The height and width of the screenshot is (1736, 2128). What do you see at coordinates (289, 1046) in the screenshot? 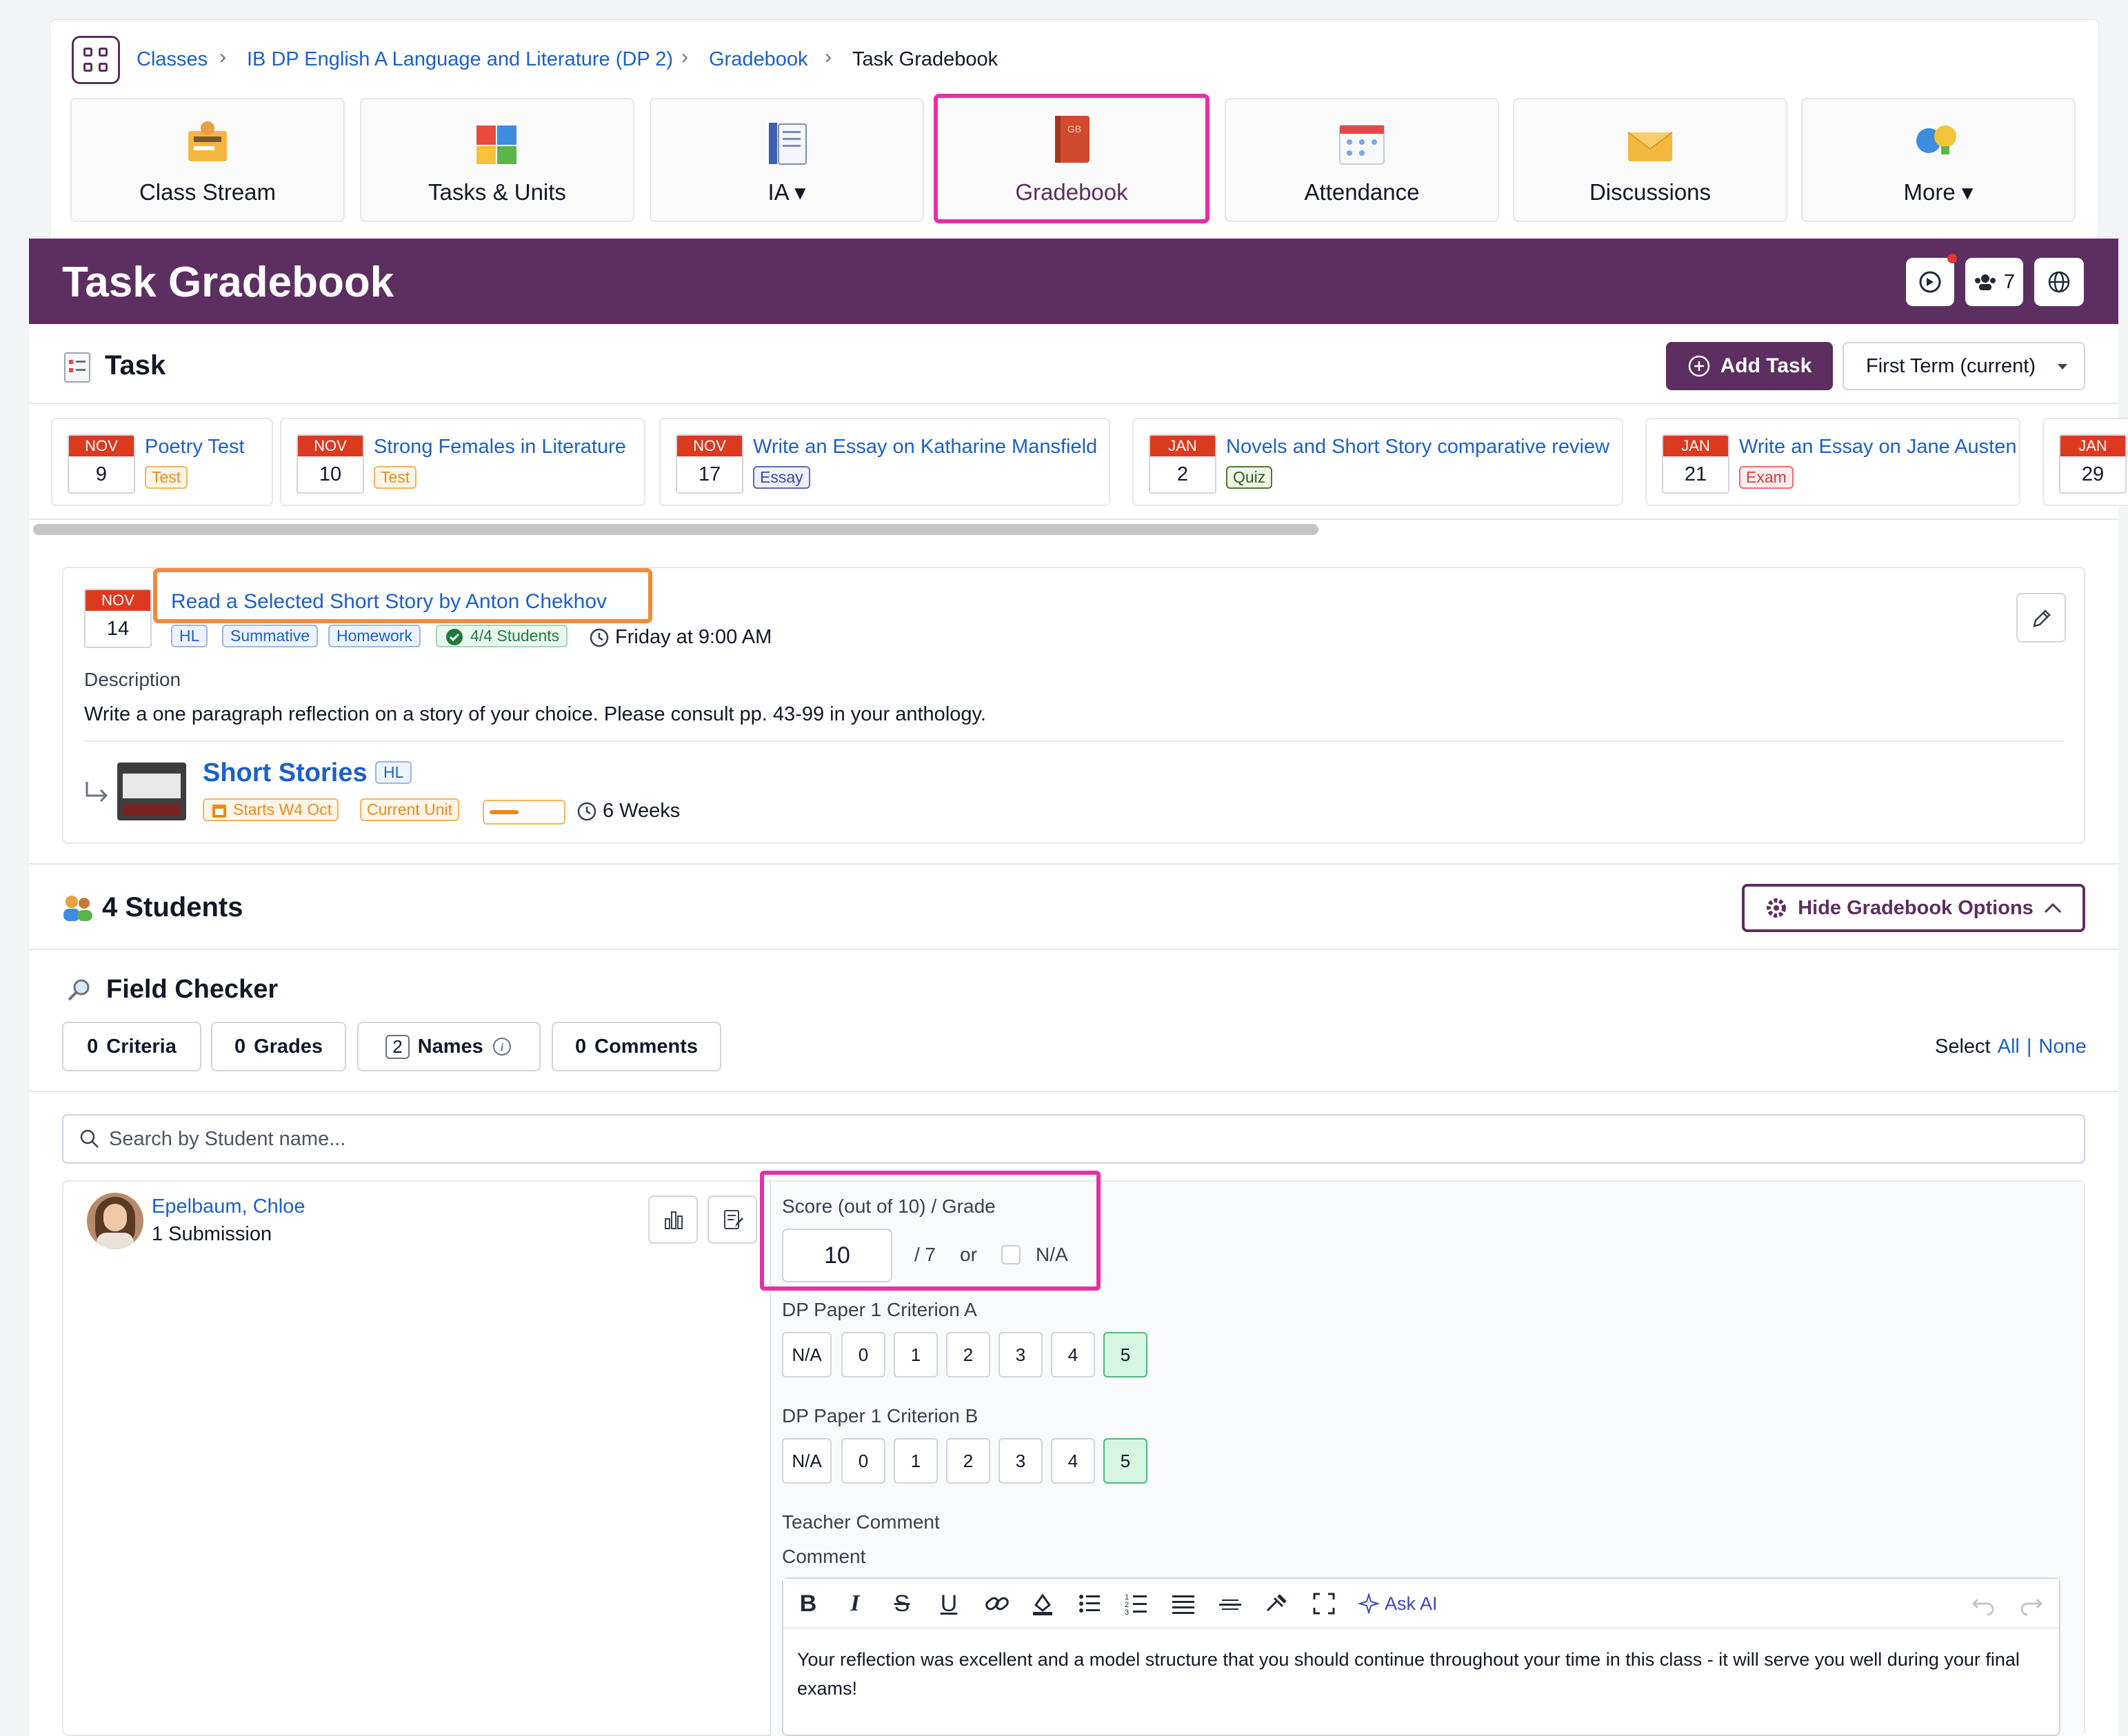
I see `filter-label: Grades` at bounding box center [289, 1046].